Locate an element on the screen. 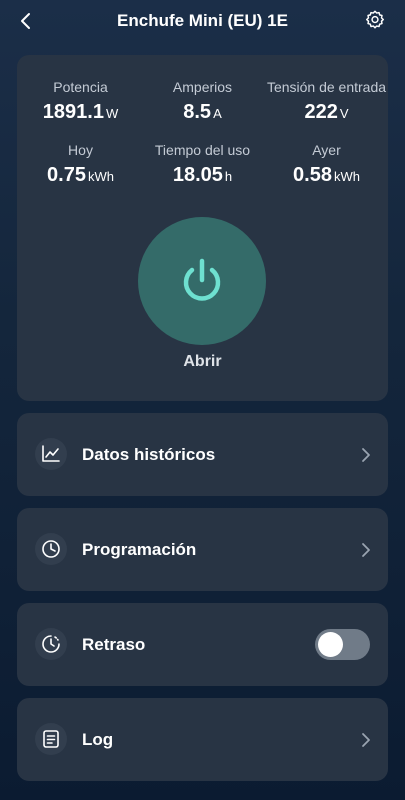 This screenshot has width=405, height=800. stat-label: Tensión de entrada is located at coordinates (326, 87).